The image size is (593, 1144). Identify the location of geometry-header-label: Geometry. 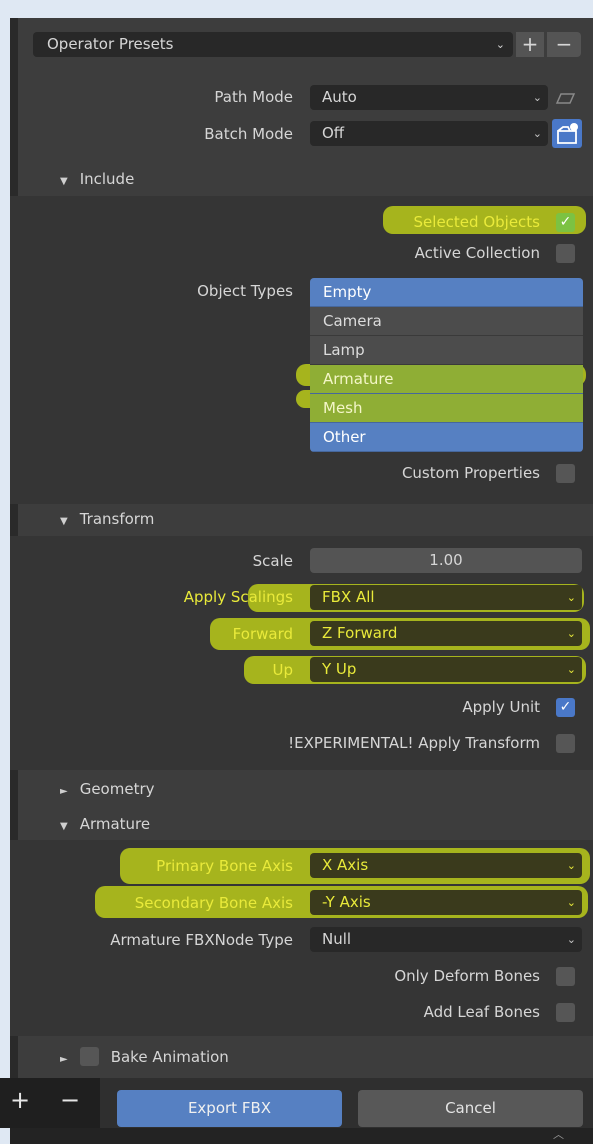
(117, 789).